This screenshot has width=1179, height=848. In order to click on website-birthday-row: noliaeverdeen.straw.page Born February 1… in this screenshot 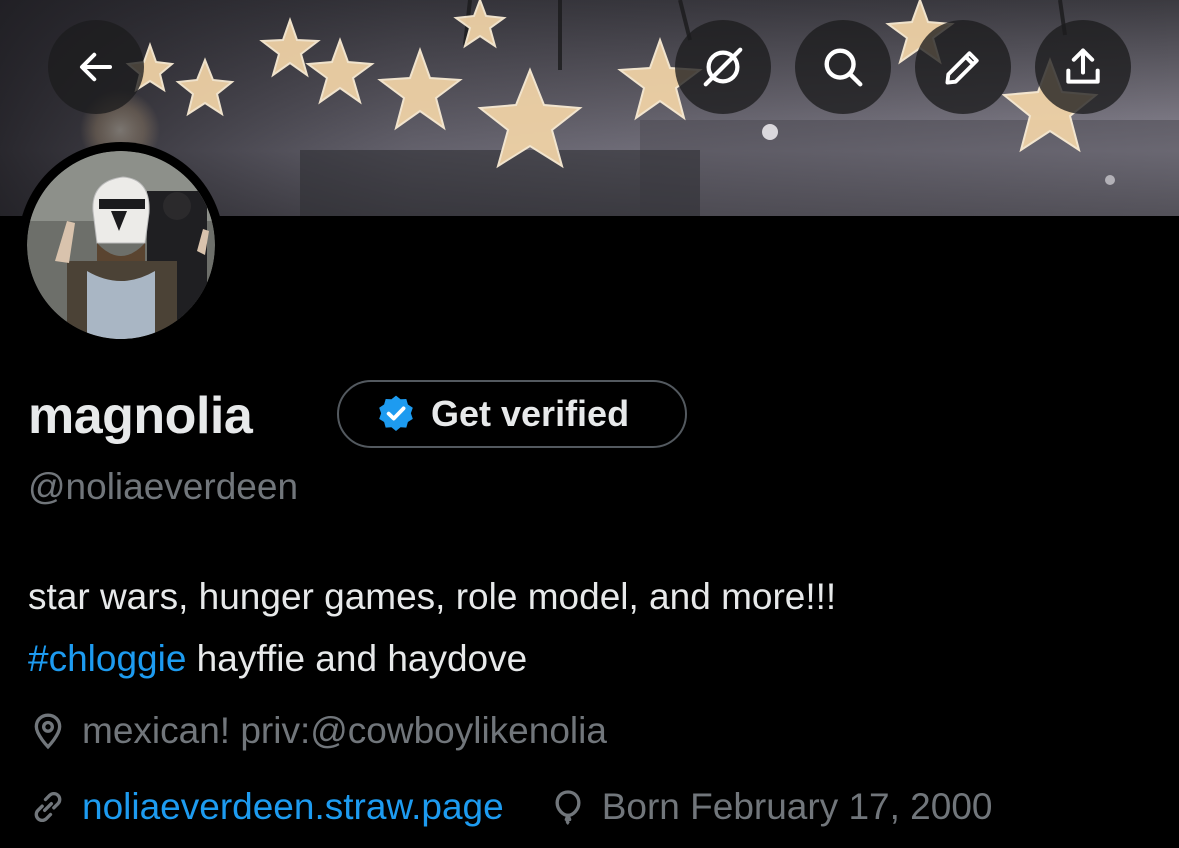, I will do `click(510, 807)`.